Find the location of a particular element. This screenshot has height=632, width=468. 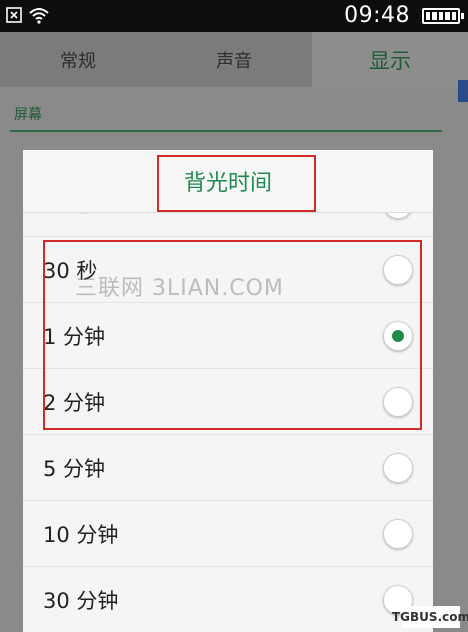

status-bar: 09:48 is located at coordinates (234, 16).